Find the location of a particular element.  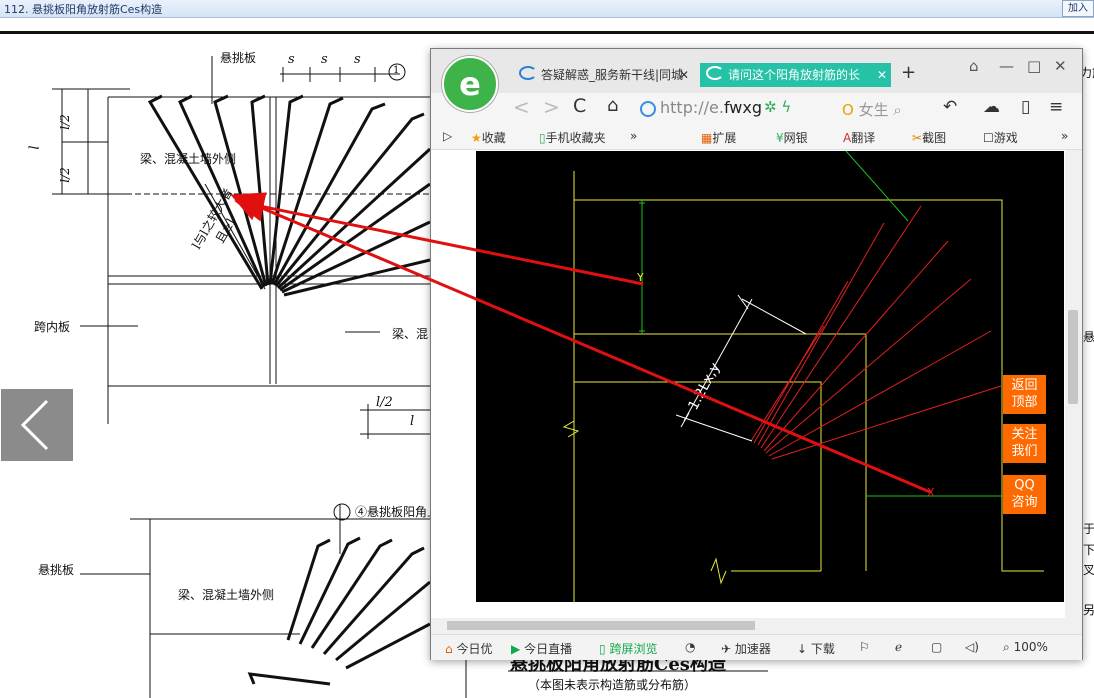

translate-icon: A is located at coordinates (847, 138).